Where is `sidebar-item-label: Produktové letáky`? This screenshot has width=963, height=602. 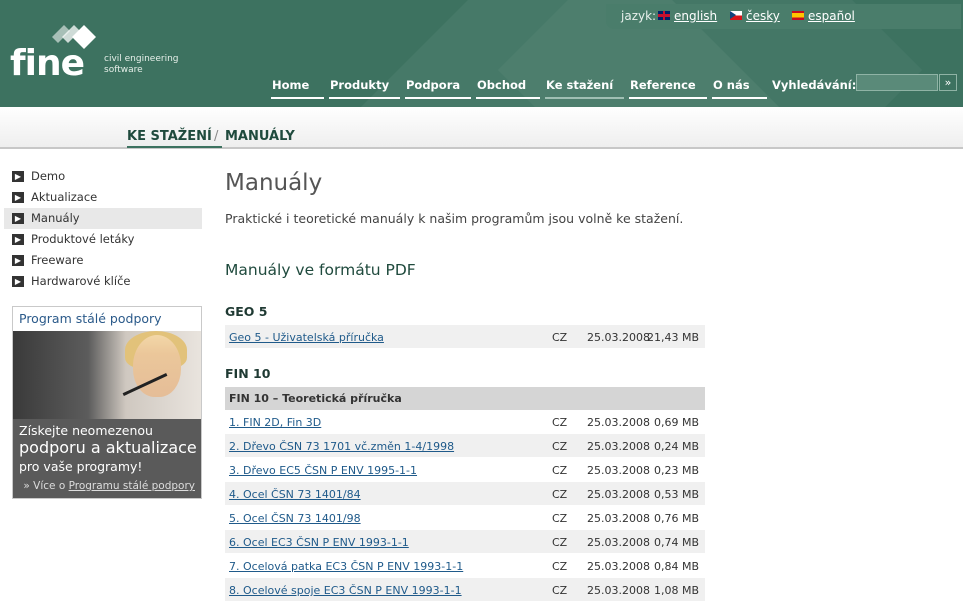
sidebar-item-label: Produktové letáky is located at coordinates (83, 239).